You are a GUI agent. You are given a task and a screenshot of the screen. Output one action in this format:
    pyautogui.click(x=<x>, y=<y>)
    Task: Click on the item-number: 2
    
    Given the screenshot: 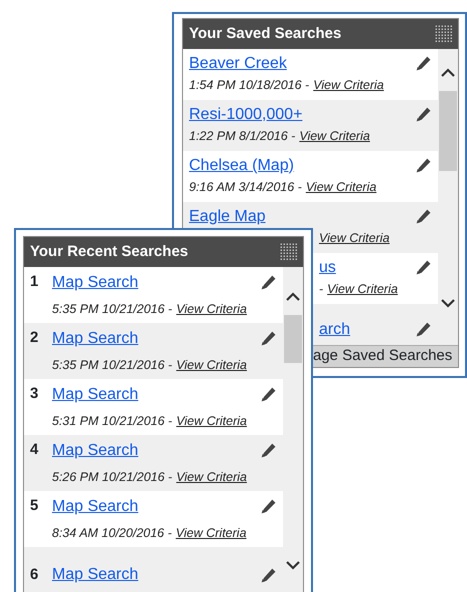 What is the action you would take?
    pyautogui.click(x=35, y=338)
    